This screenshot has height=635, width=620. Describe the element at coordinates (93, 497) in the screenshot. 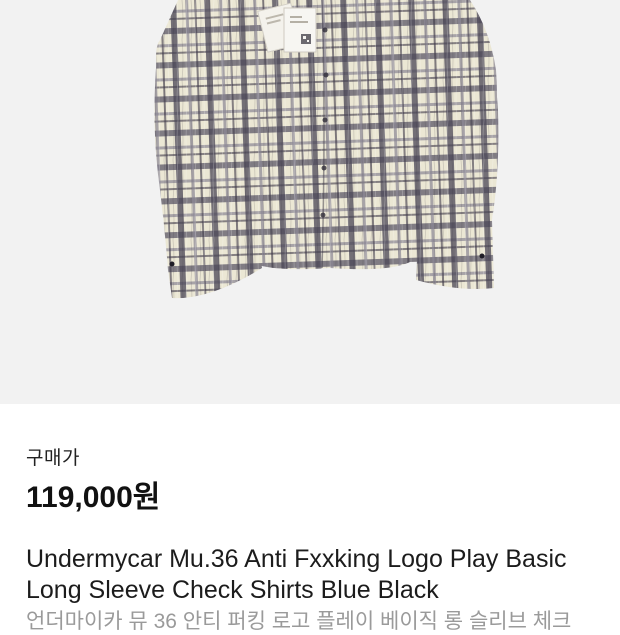

I see `price-value: 119,000원` at that location.